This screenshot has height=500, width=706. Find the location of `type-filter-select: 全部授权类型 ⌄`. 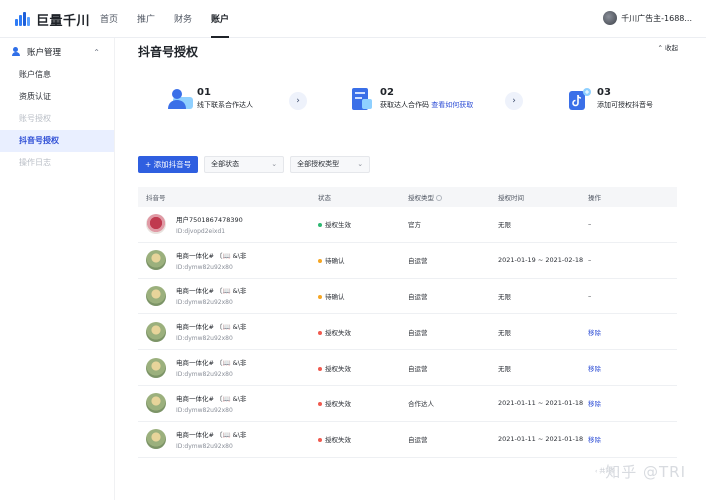

type-filter-select: 全部授权类型 ⌄ is located at coordinates (330, 164).